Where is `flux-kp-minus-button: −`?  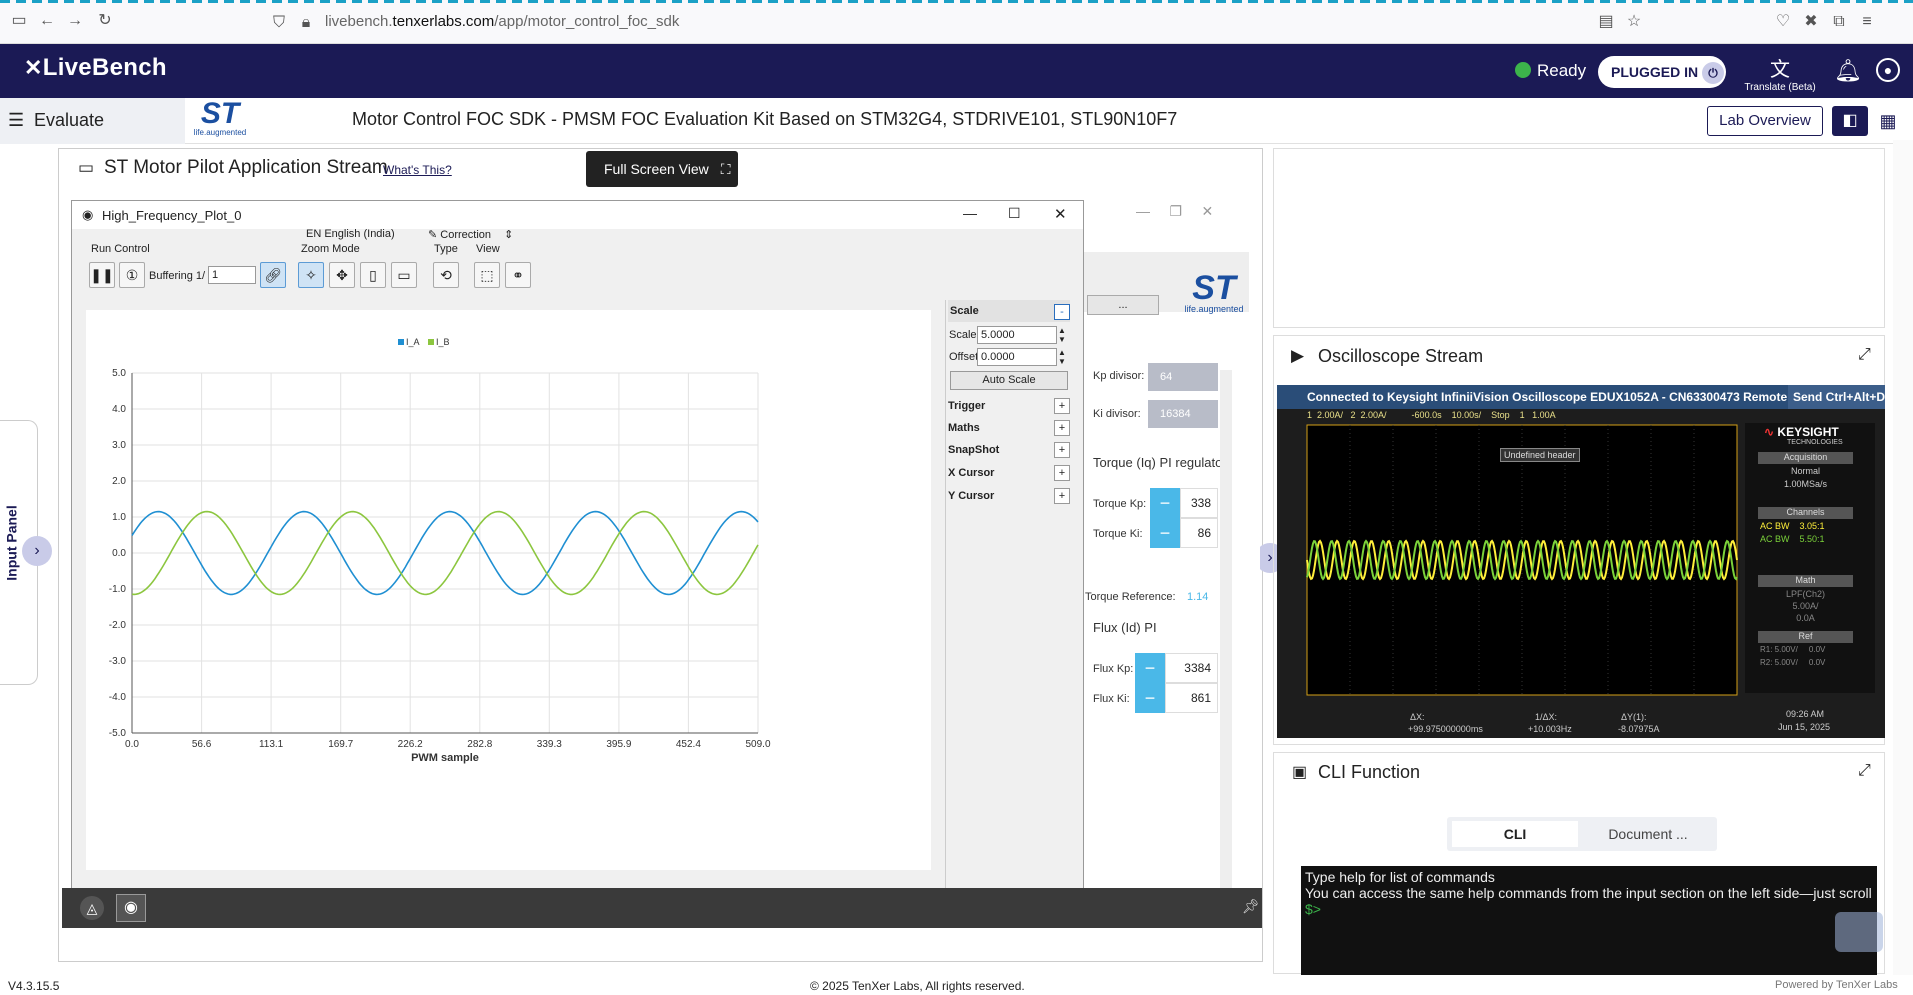 flux-kp-minus-button: − is located at coordinates (1150, 668).